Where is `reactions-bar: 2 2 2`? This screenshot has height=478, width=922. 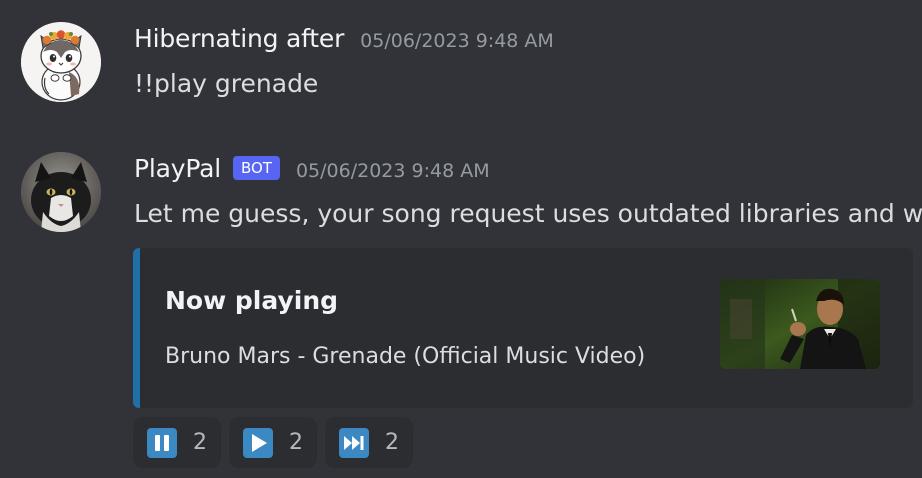 reactions-bar: 2 2 2 is located at coordinates (273, 442).